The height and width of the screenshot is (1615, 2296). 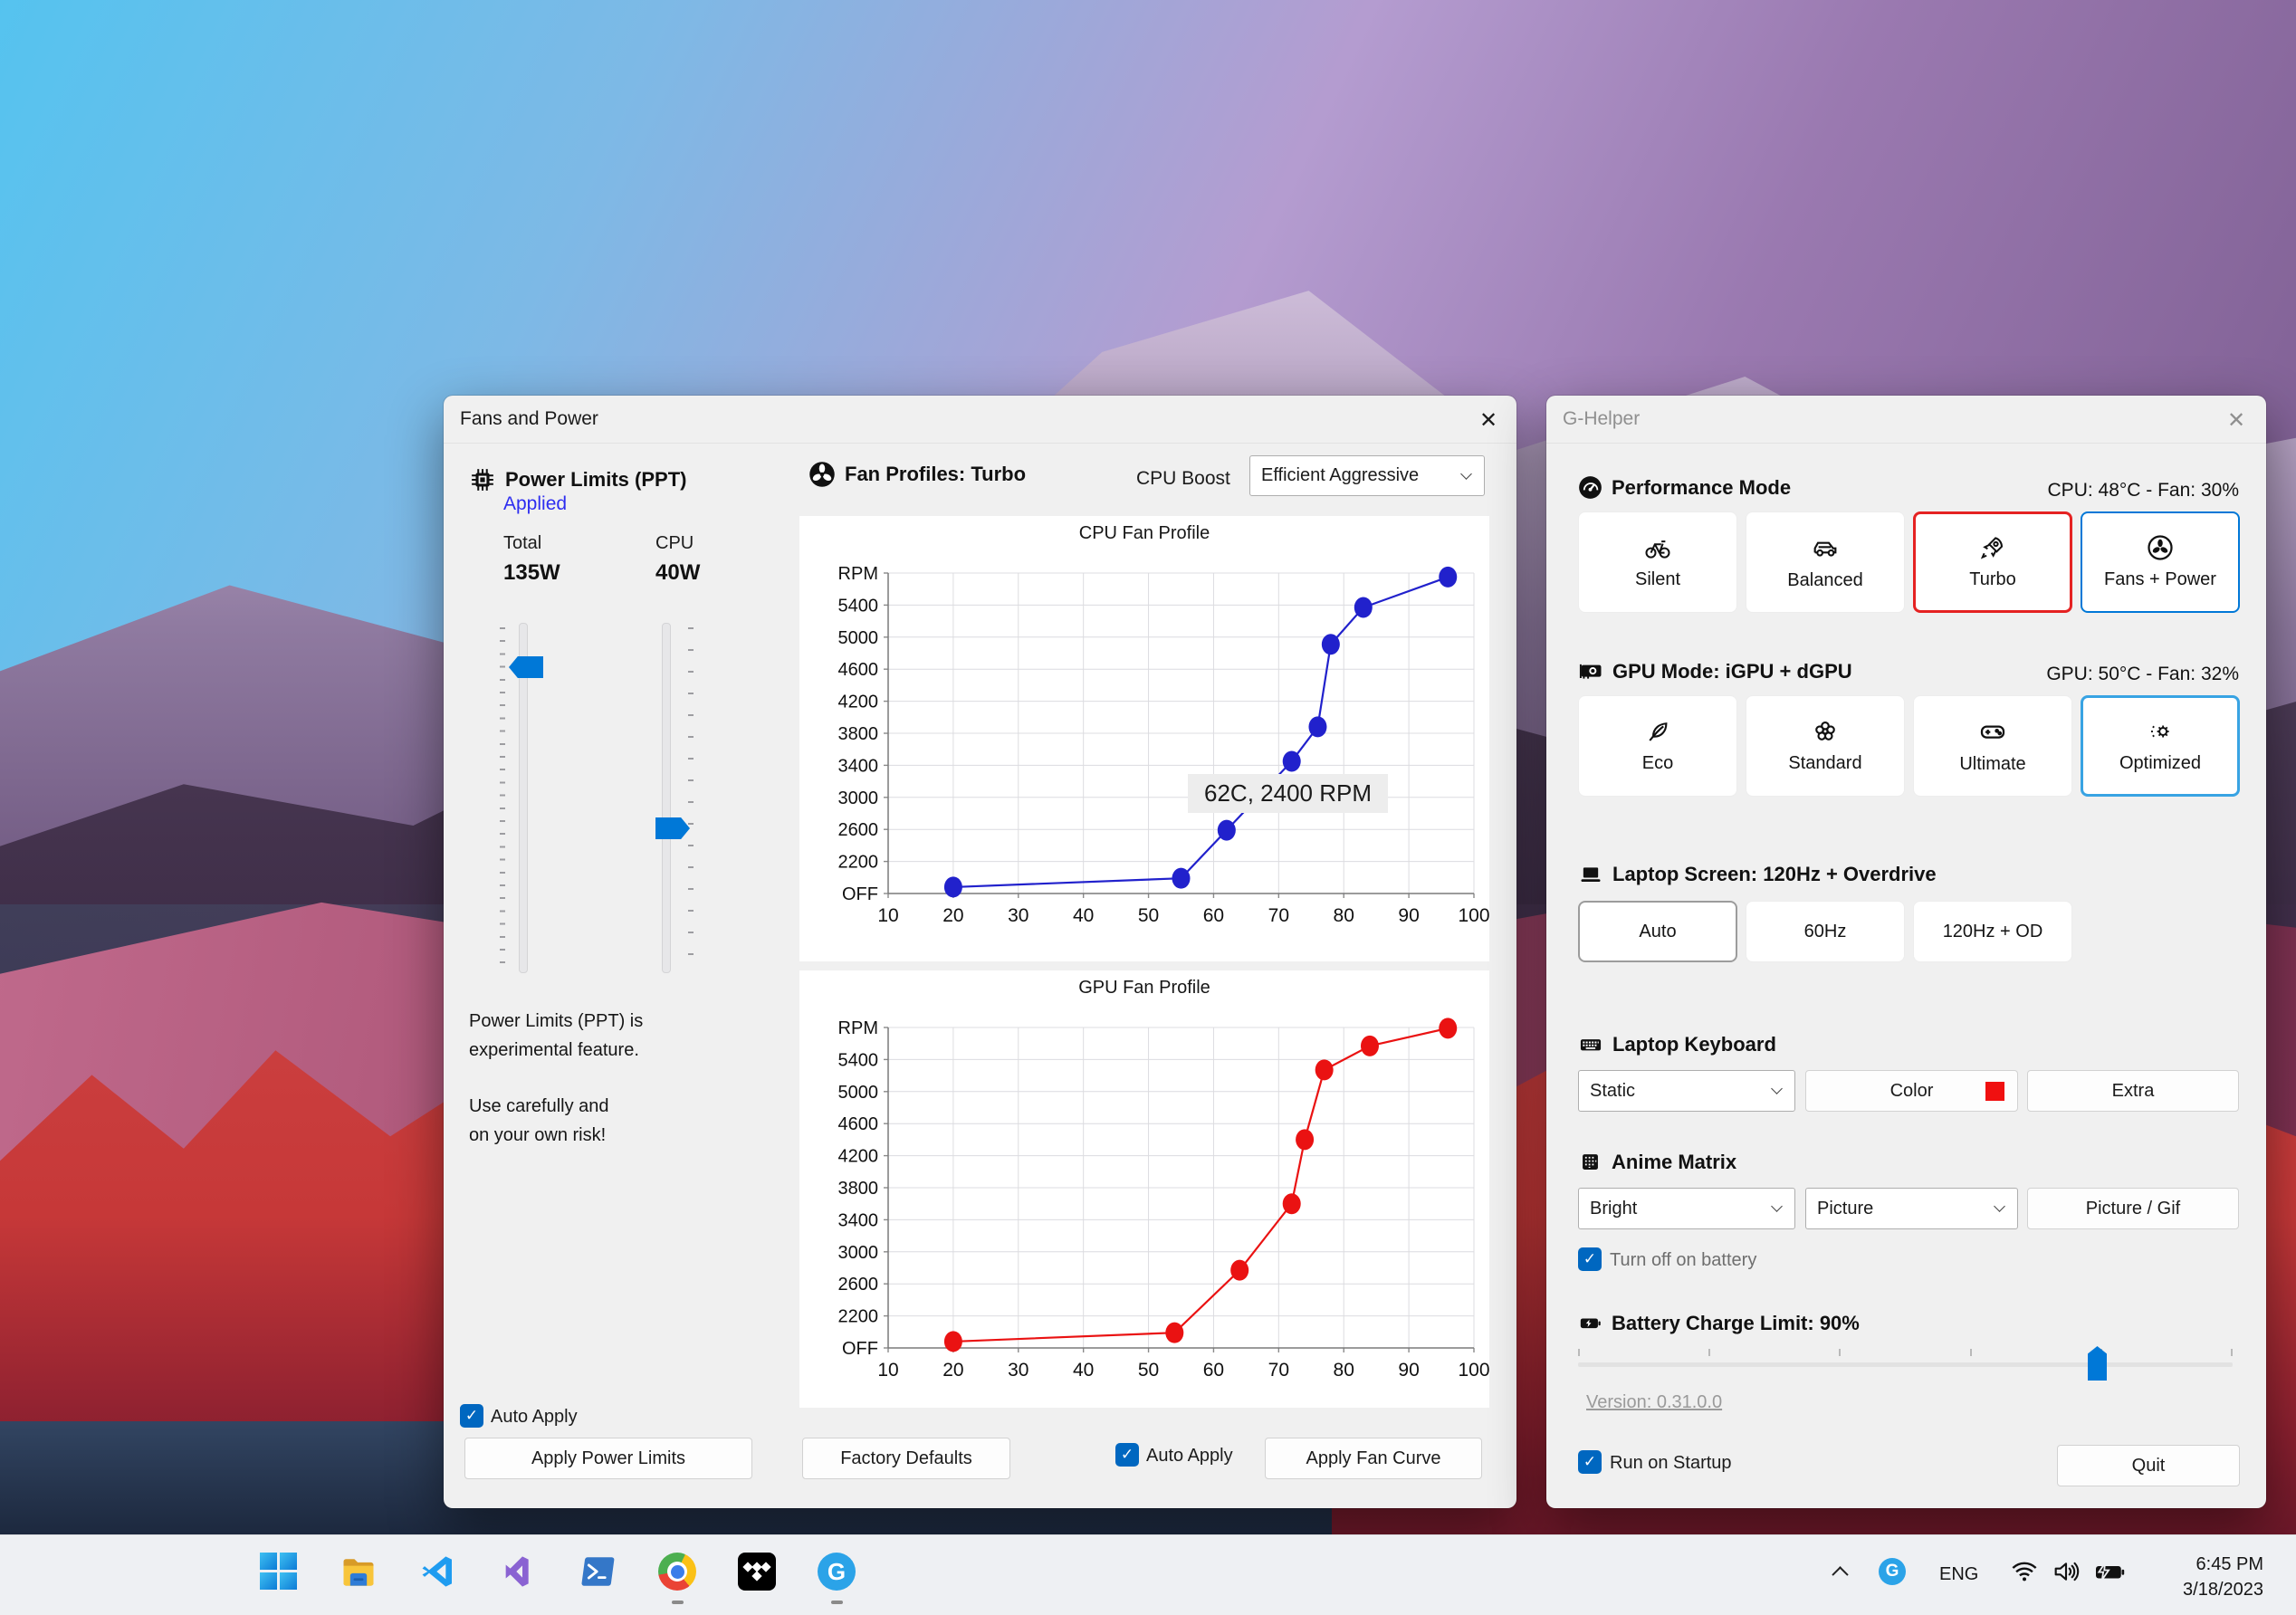 I want to click on perf-mode-silent-button: Silent, so click(x=1657, y=562).